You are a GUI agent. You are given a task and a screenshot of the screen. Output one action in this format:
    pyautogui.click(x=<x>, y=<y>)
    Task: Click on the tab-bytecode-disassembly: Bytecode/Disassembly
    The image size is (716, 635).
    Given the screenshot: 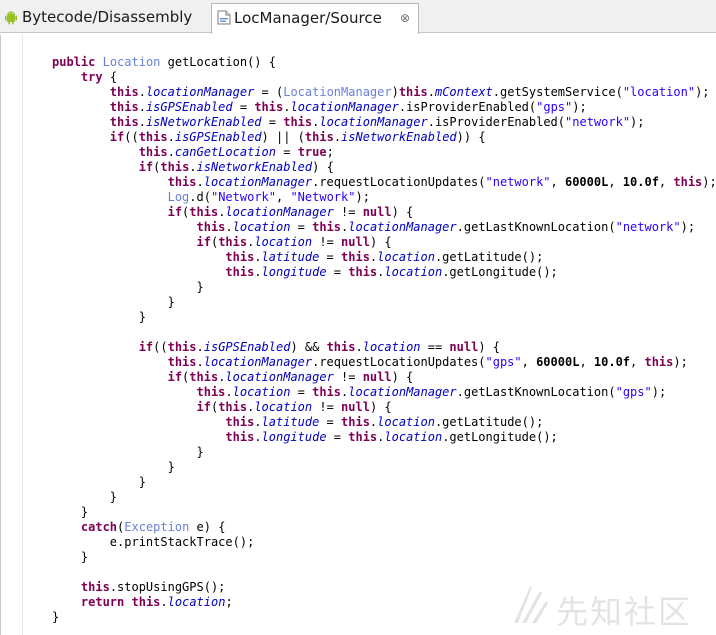 What is the action you would take?
    pyautogui.click(x=103, y=18)
    